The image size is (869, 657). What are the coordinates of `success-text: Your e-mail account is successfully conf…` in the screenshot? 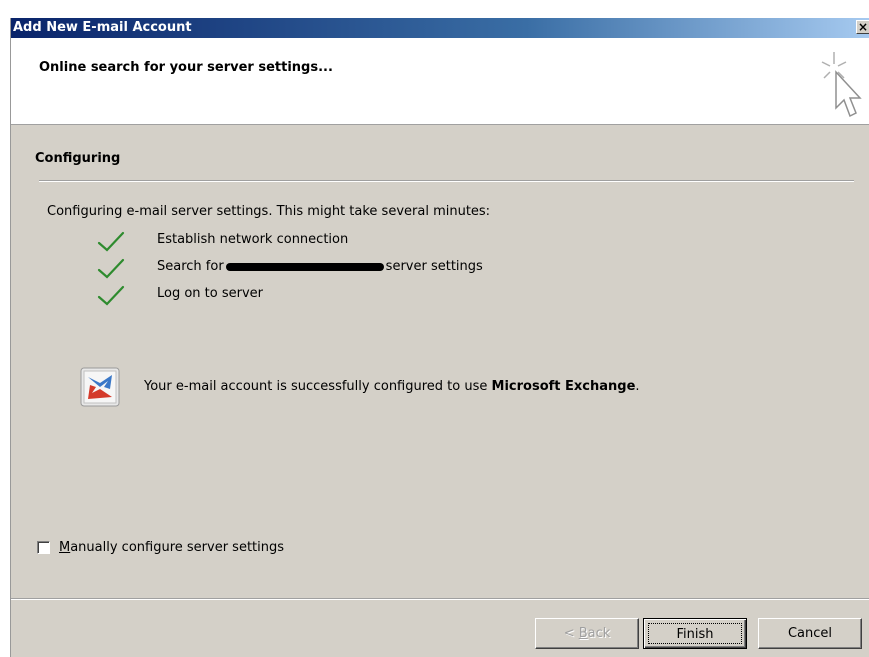 It's located at (392, 386).